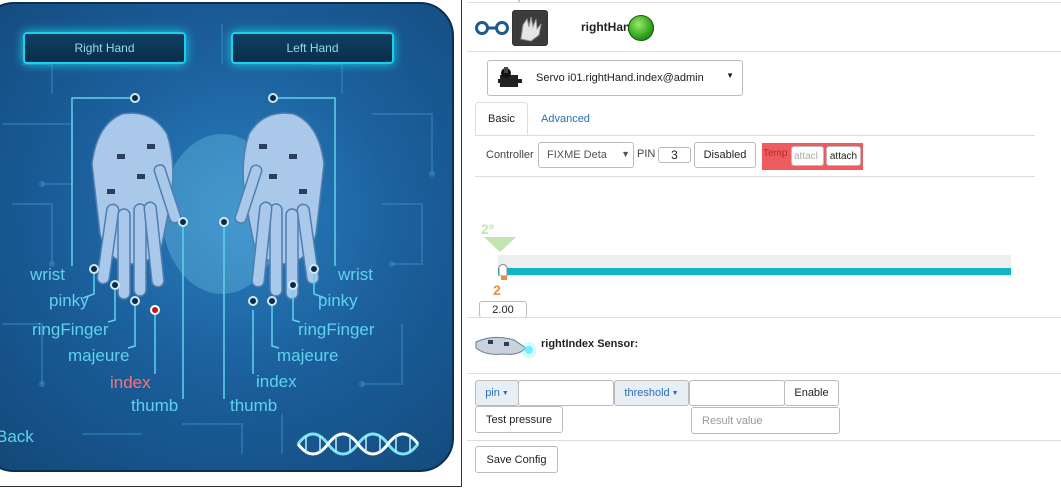  I want to click on attach-input: attacl, so click(807, 156).